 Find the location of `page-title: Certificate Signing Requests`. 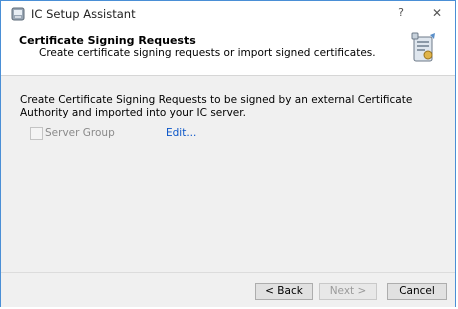

page-title: Certificate Signing Requests is located at coordinates (107, 40).